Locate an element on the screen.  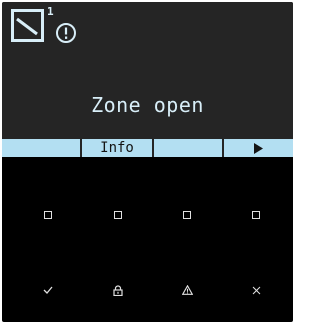
lock-icon is located at coordinates (118, 290).